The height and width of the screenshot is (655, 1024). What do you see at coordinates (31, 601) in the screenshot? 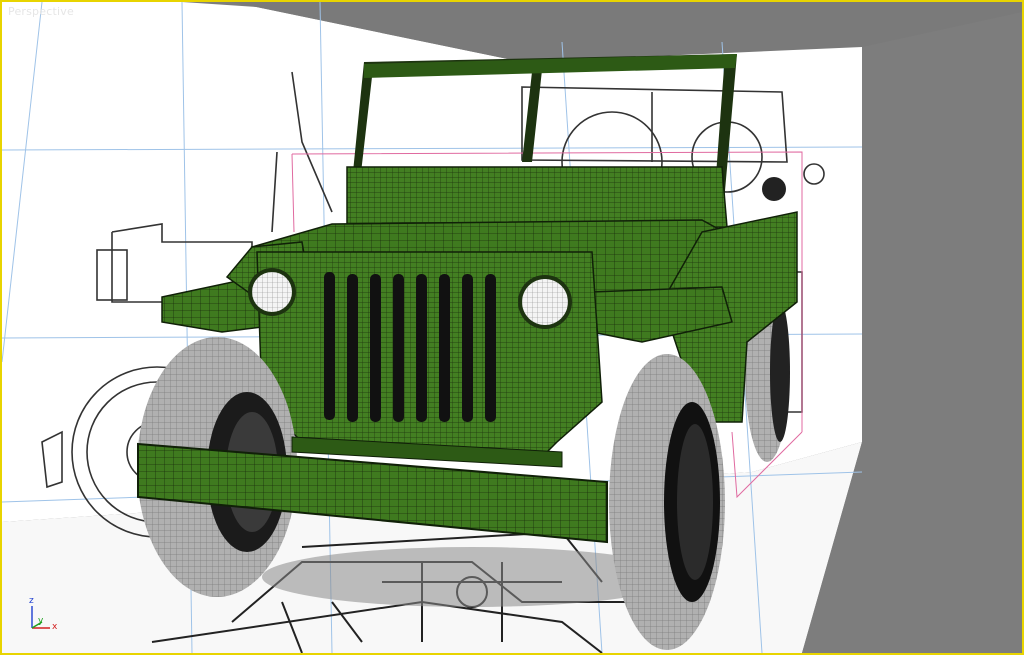
I see `gizmo-z-label: z` at bounding box center [31, 601].